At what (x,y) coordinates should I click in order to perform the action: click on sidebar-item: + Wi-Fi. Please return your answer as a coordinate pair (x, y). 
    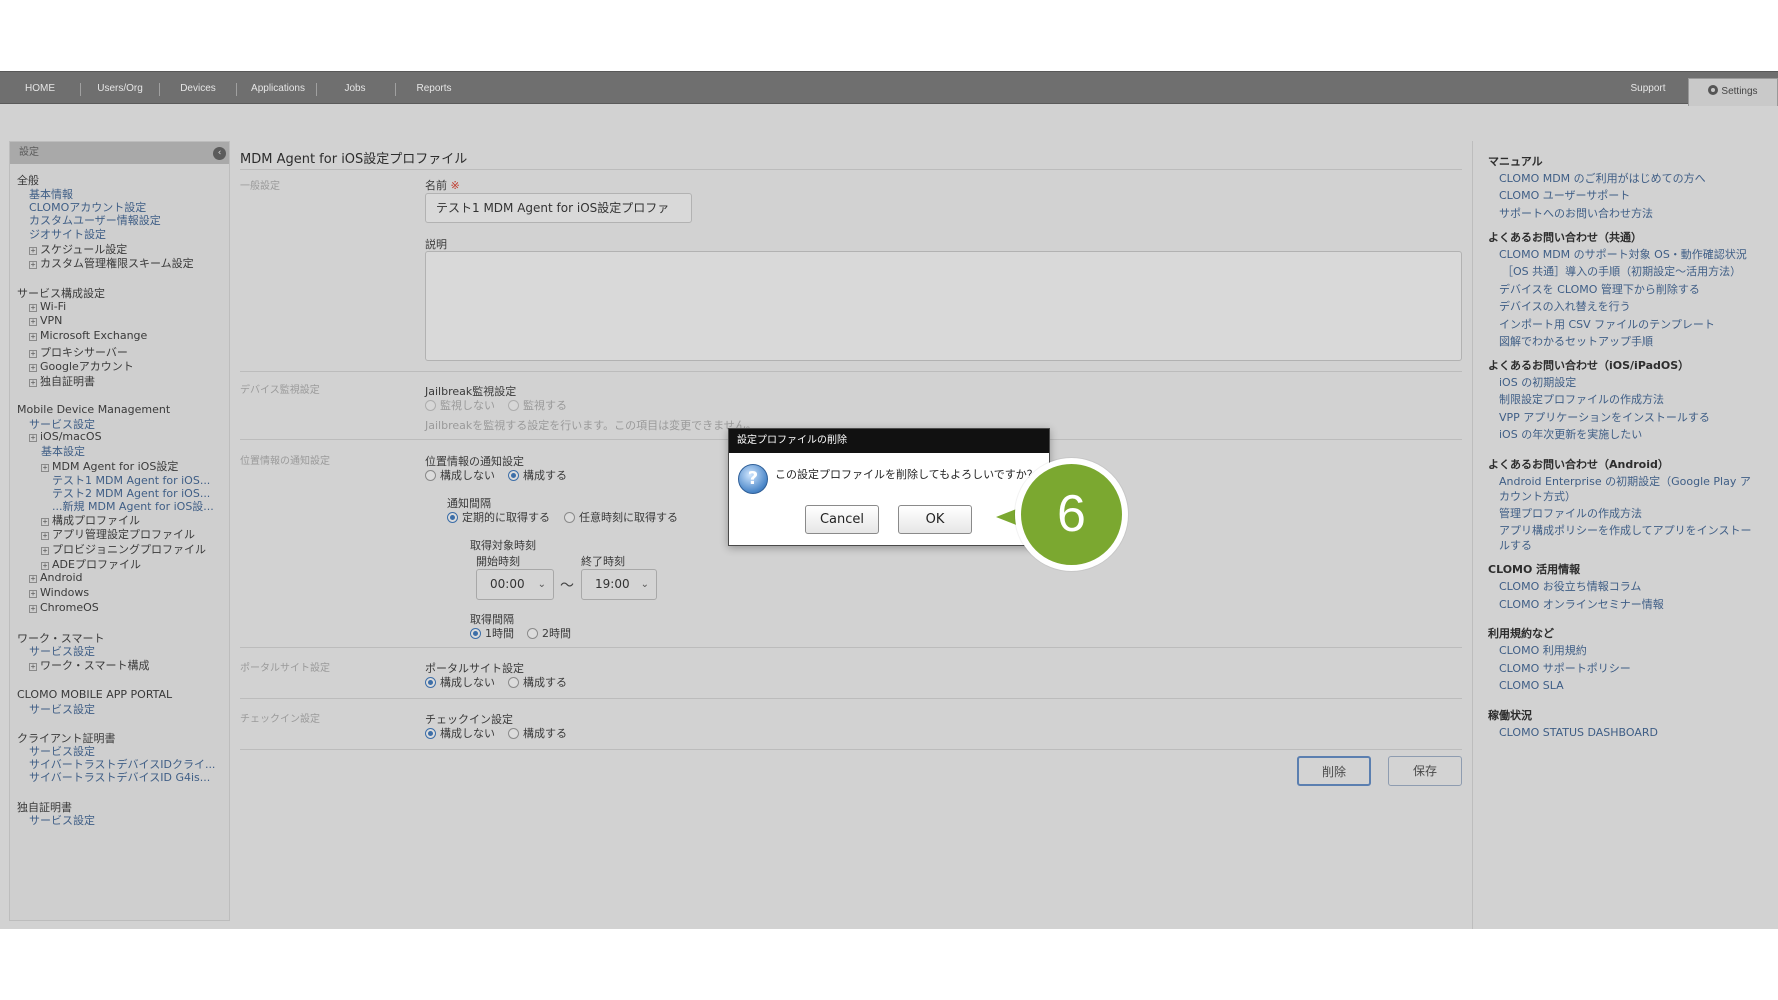
    Looking at the image, I should click on (47, 306).